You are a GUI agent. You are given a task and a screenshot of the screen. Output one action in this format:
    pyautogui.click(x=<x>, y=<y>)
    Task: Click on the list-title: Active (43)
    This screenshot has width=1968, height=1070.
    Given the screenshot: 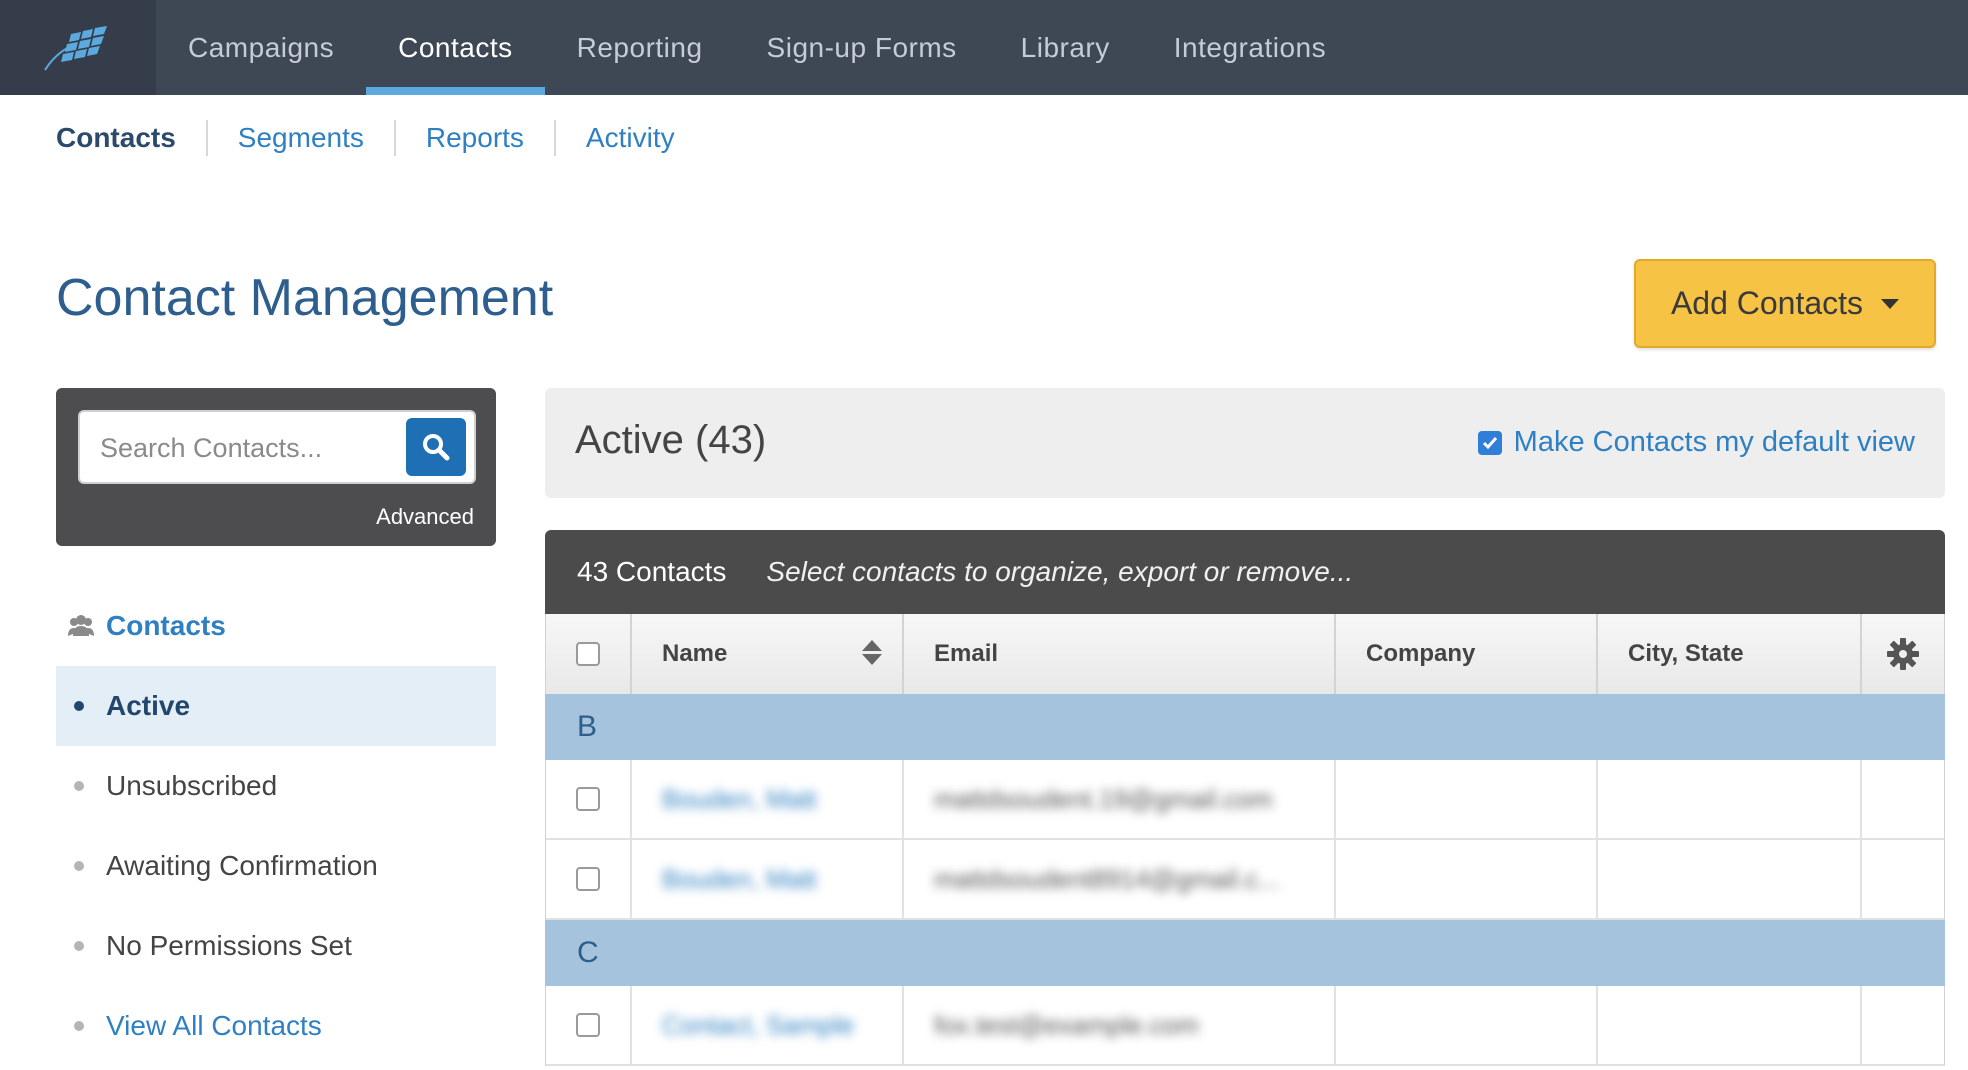 What is the action you would take?
    pyautogui.click(x=671, y=440)
    